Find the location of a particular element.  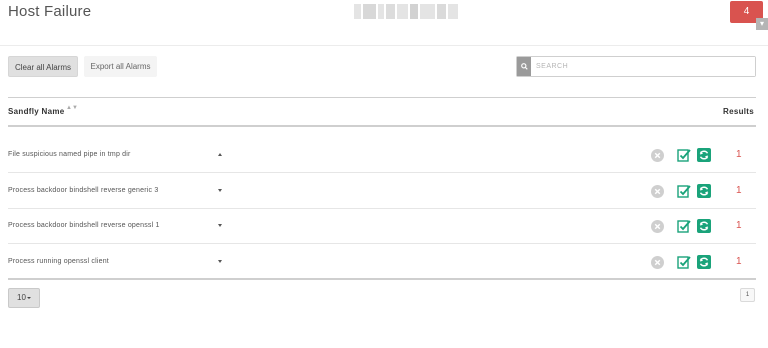

export-all-alarms-button: Export all Alarms is located at coordinates (120, 66).